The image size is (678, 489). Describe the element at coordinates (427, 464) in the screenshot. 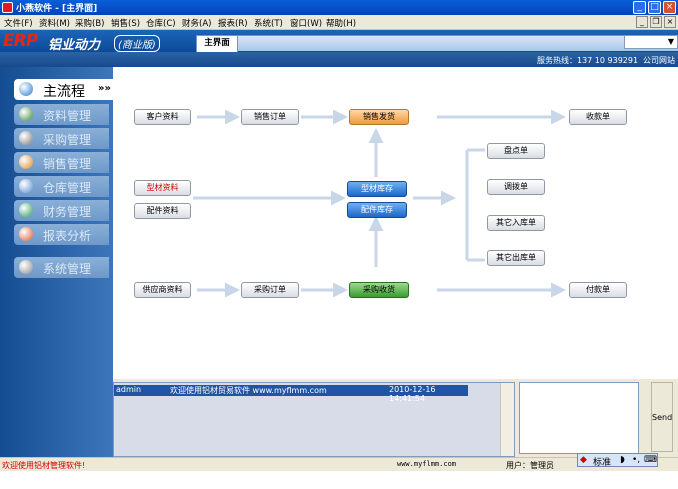

I see `status-url: www.myflmm.com` at that location.